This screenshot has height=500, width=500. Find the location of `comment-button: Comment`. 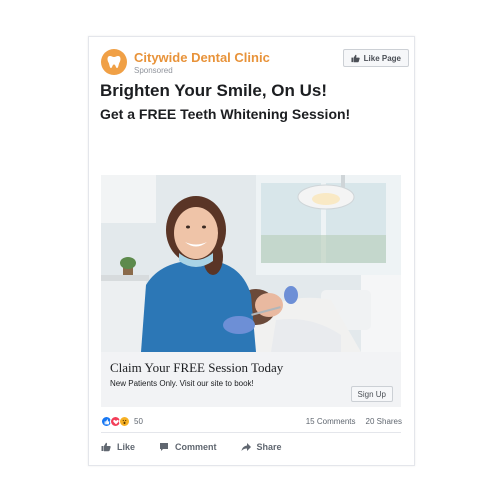

comment-button: Comment is located at coordinates (188, 447).